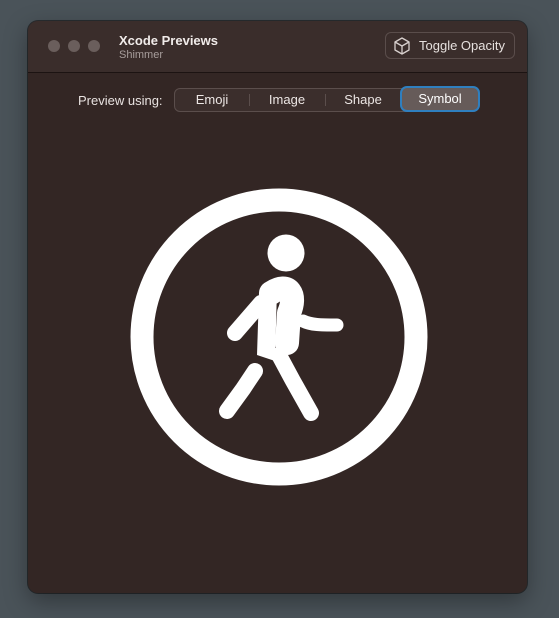 This screenshot has height=618, width=559. Describe the element at coordinates (54, 46) in the screenshot. I see `close-window-button` at that location.